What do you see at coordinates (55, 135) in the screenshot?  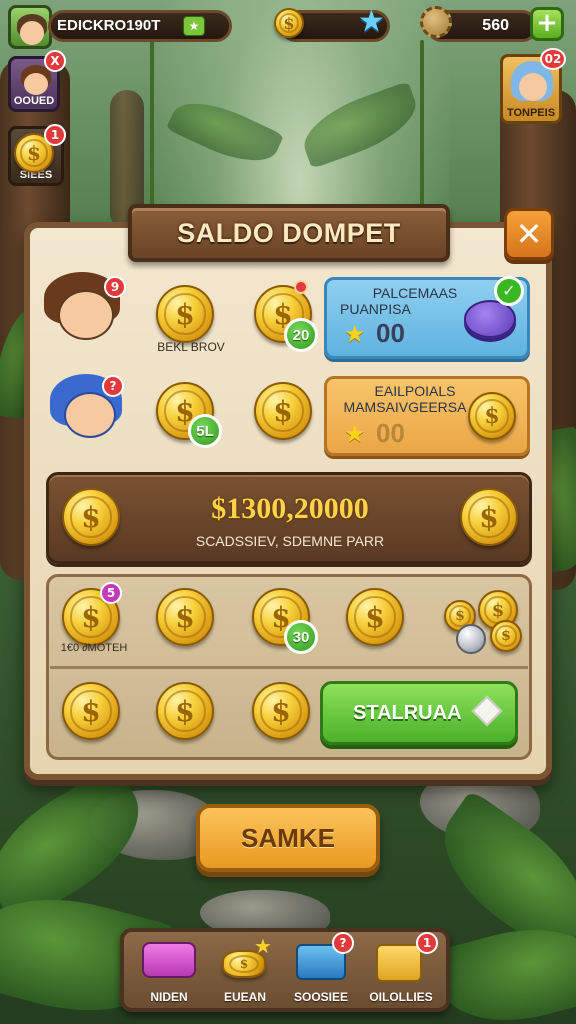 I see `coins-badge: 1` at bounding box center [55, 135].